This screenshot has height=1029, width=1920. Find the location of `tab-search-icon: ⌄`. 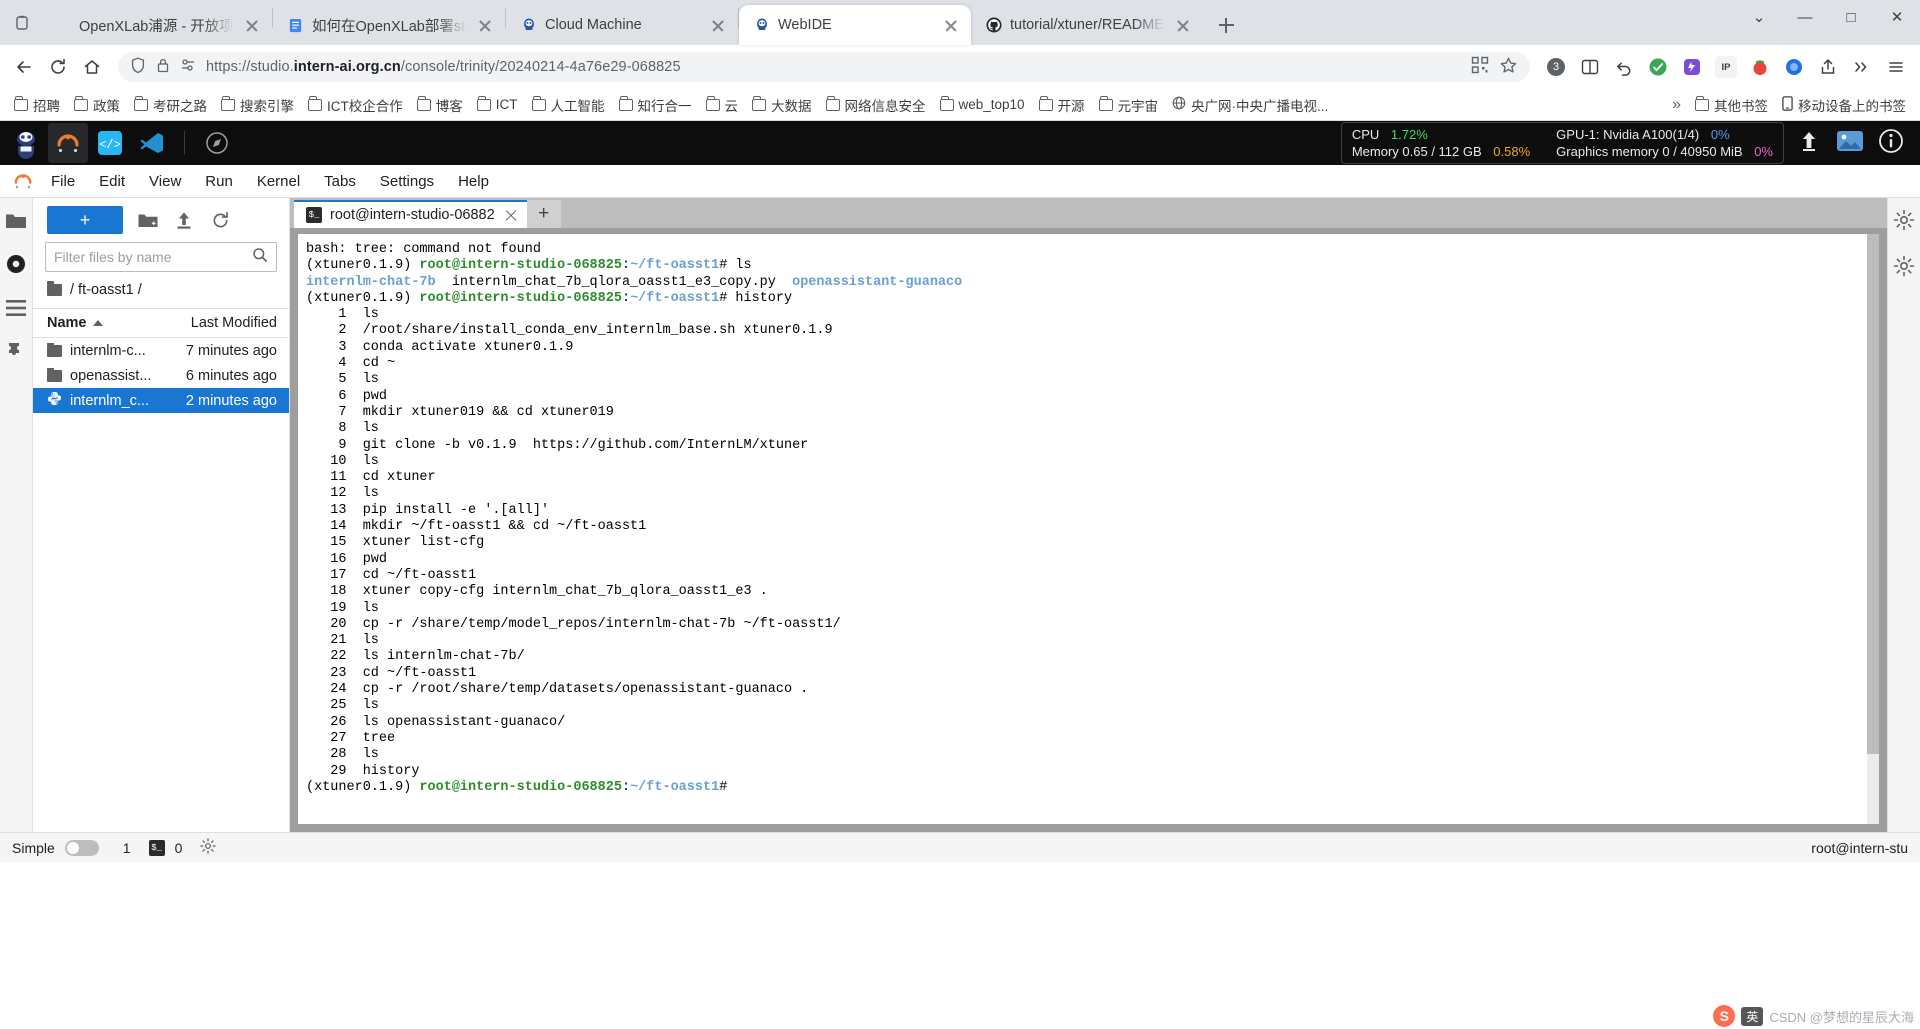

tab-search-icon: ⌄ is located at coordinates (1759, 17).